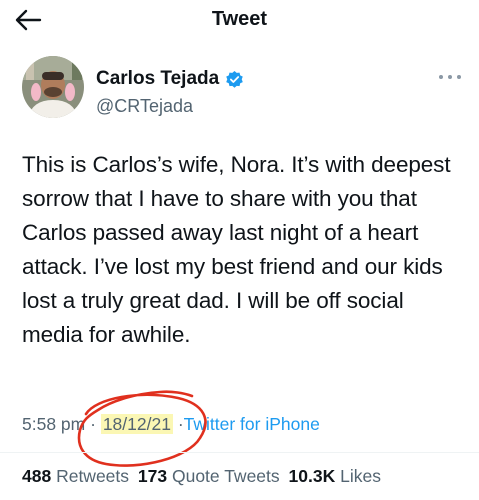 The image size is (479, 500). What do you see at coordinates (136, 424) in the screenshot?
I see `tweet-date: 18/12/21` at bounding box center [136, 424].